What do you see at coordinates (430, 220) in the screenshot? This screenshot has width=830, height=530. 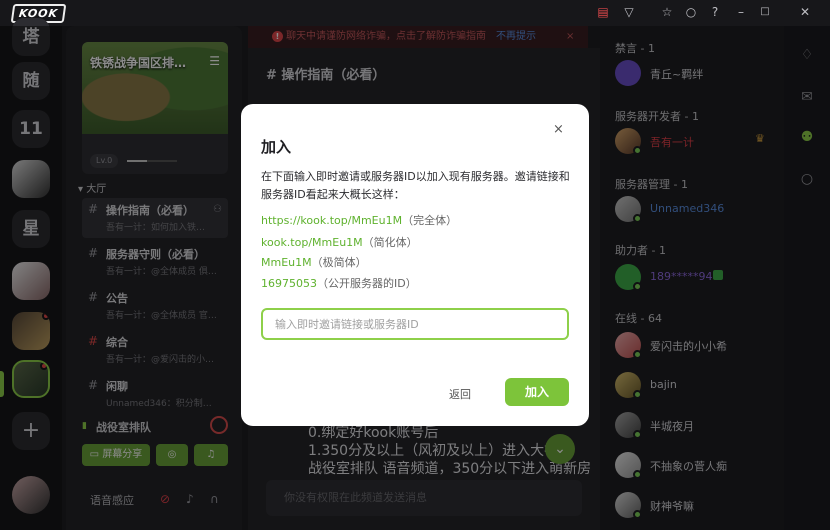 I see `example-hint: （完全体）` at bounding box center [430, 220].